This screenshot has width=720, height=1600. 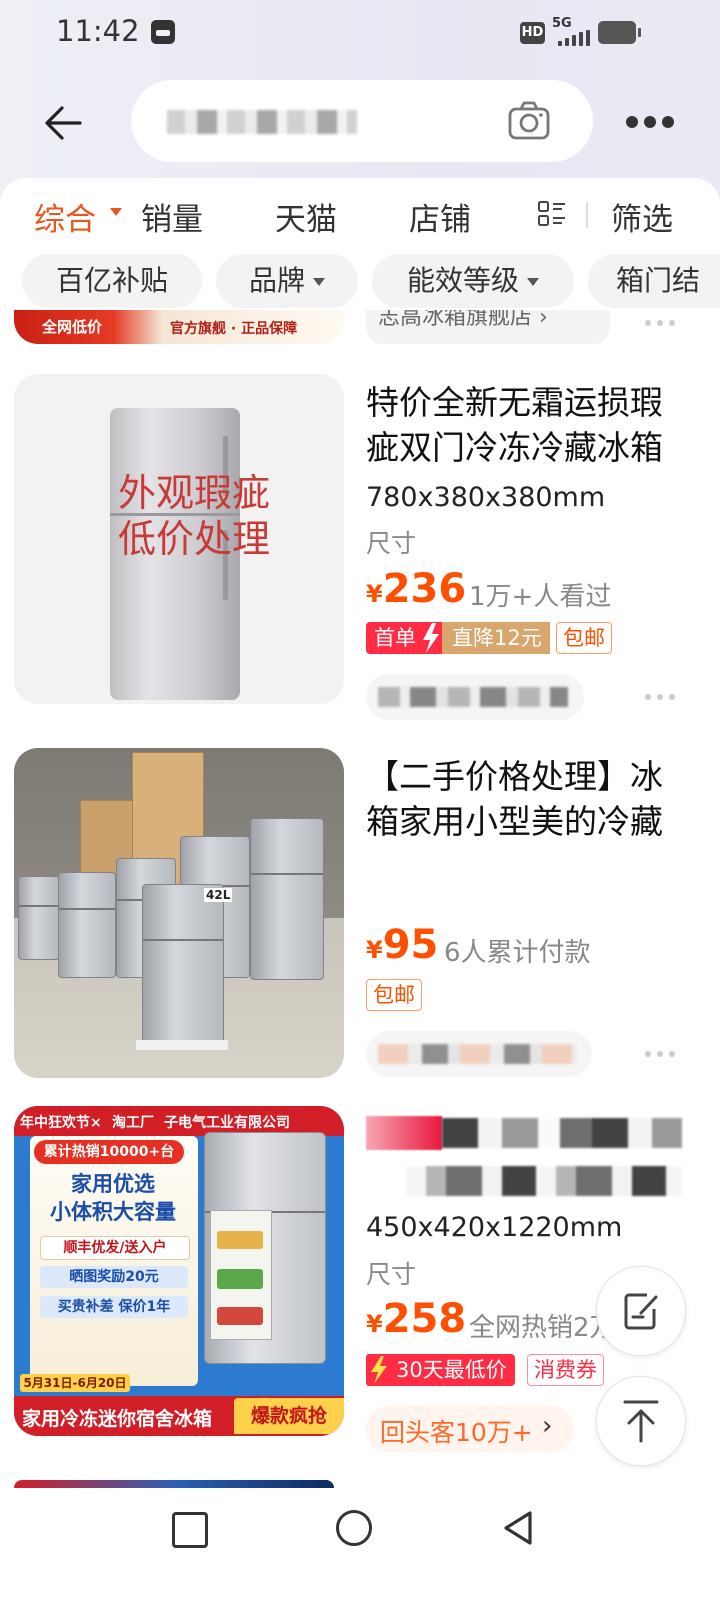 I want to click on image-caption: 低价处理, so click(x=193, y=539).